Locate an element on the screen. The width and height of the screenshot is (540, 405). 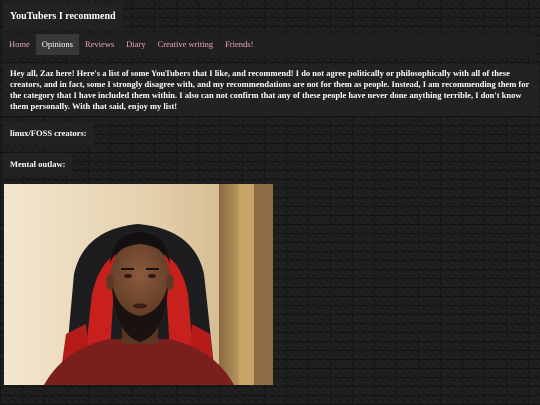
nav-item-diary: Diary is located at coordinates (135, 44).